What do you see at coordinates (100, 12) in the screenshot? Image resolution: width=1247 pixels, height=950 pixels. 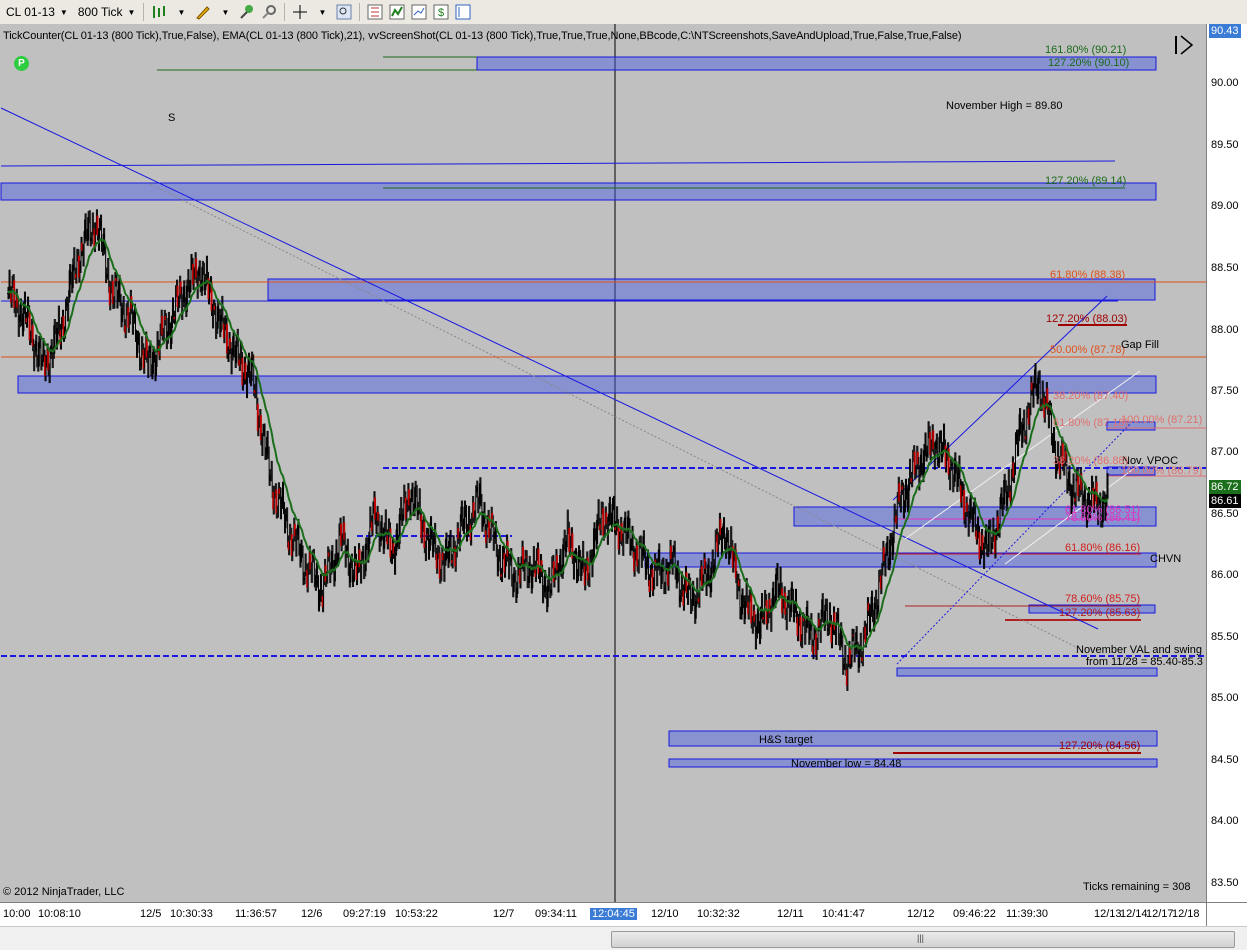 I see `period-label: 800 Tick` at bounding box center [100, 12].